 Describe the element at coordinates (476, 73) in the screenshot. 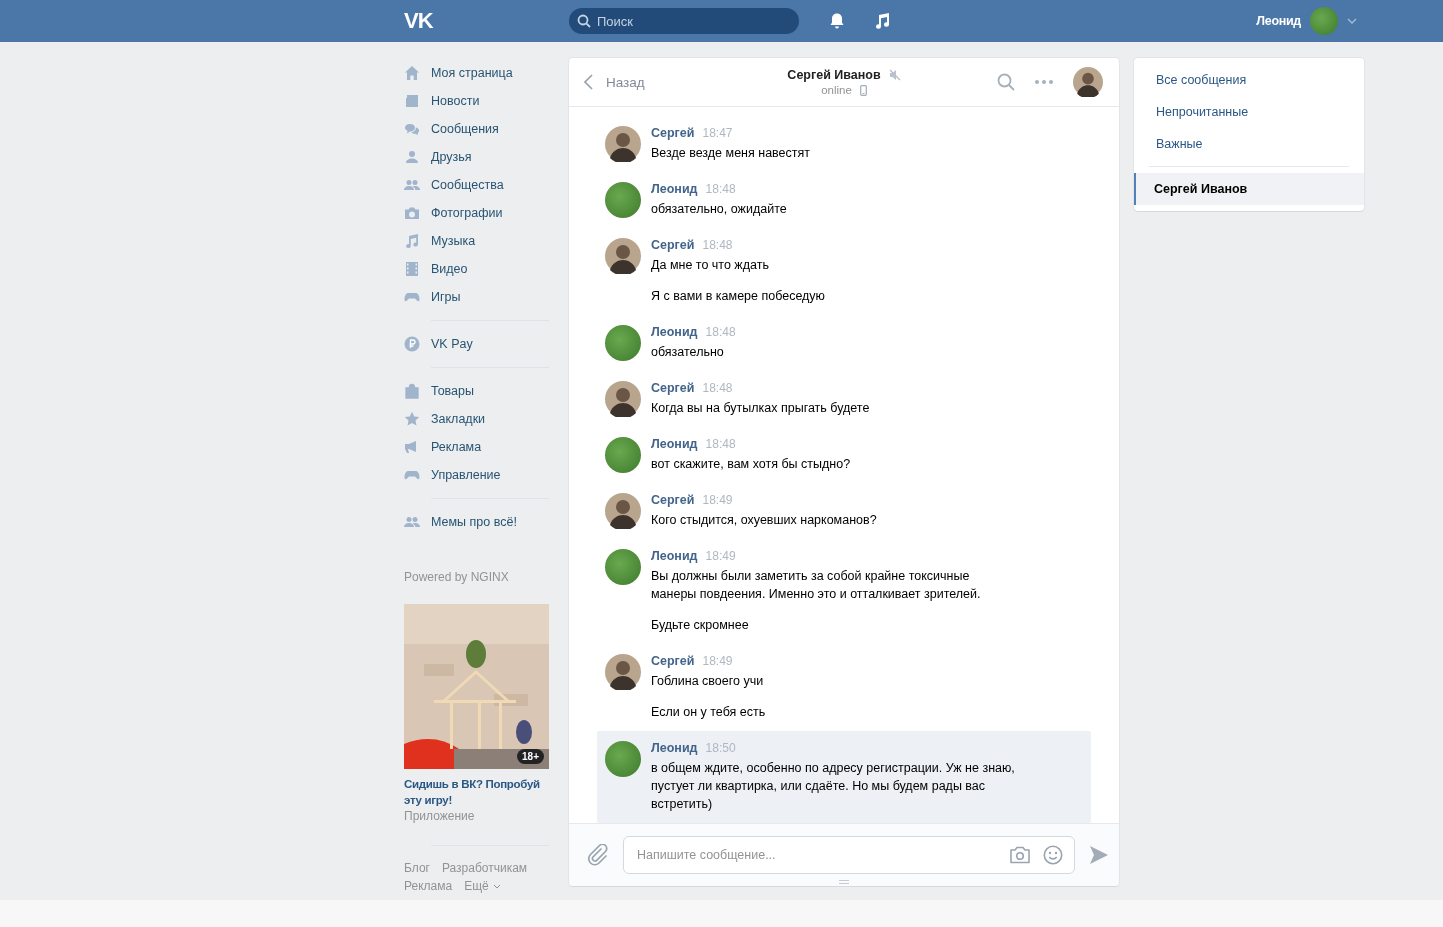

I see `sidebar-item: Моя страница` at that location.